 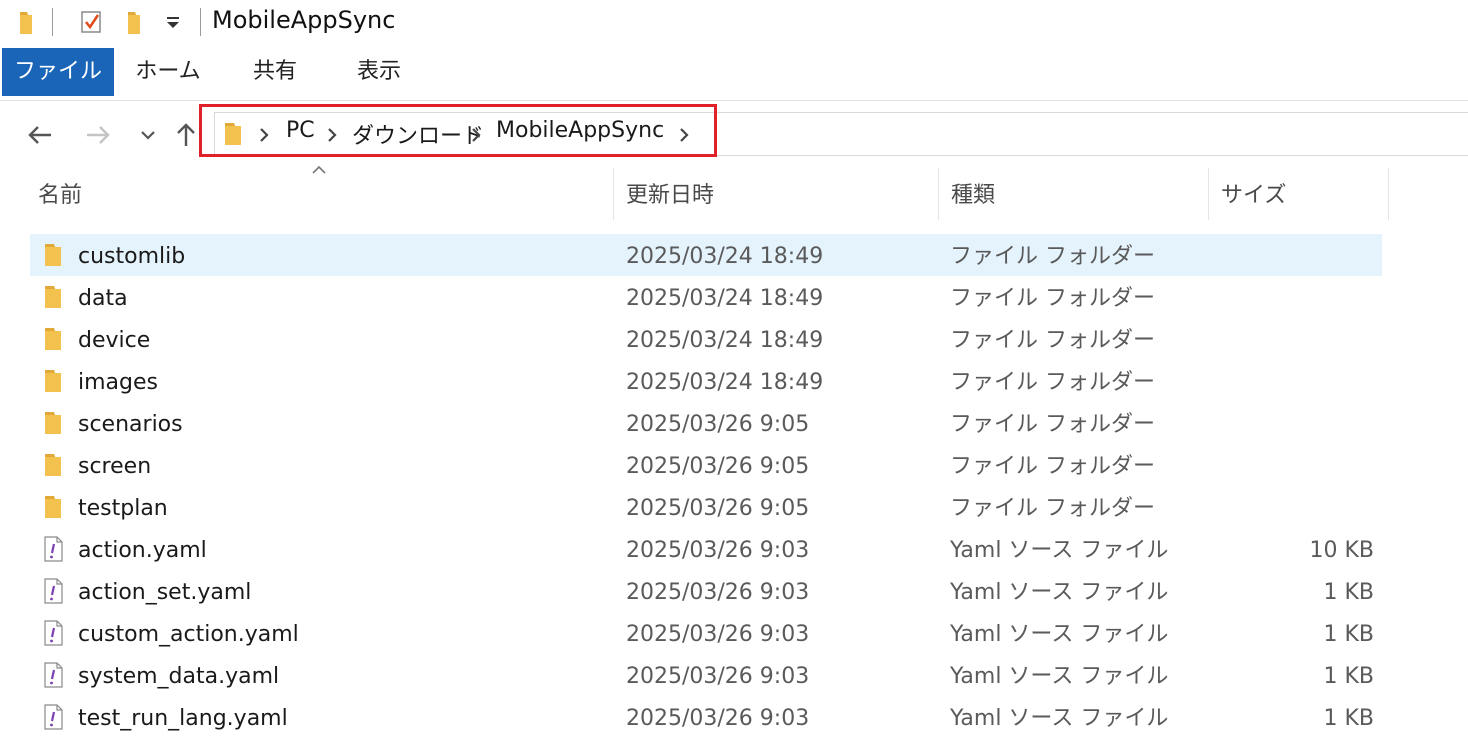 What do you see at coordinates (142, 550) in the screenshot?
I see `file-name: action.yaml` at bounding box center [142, 550].